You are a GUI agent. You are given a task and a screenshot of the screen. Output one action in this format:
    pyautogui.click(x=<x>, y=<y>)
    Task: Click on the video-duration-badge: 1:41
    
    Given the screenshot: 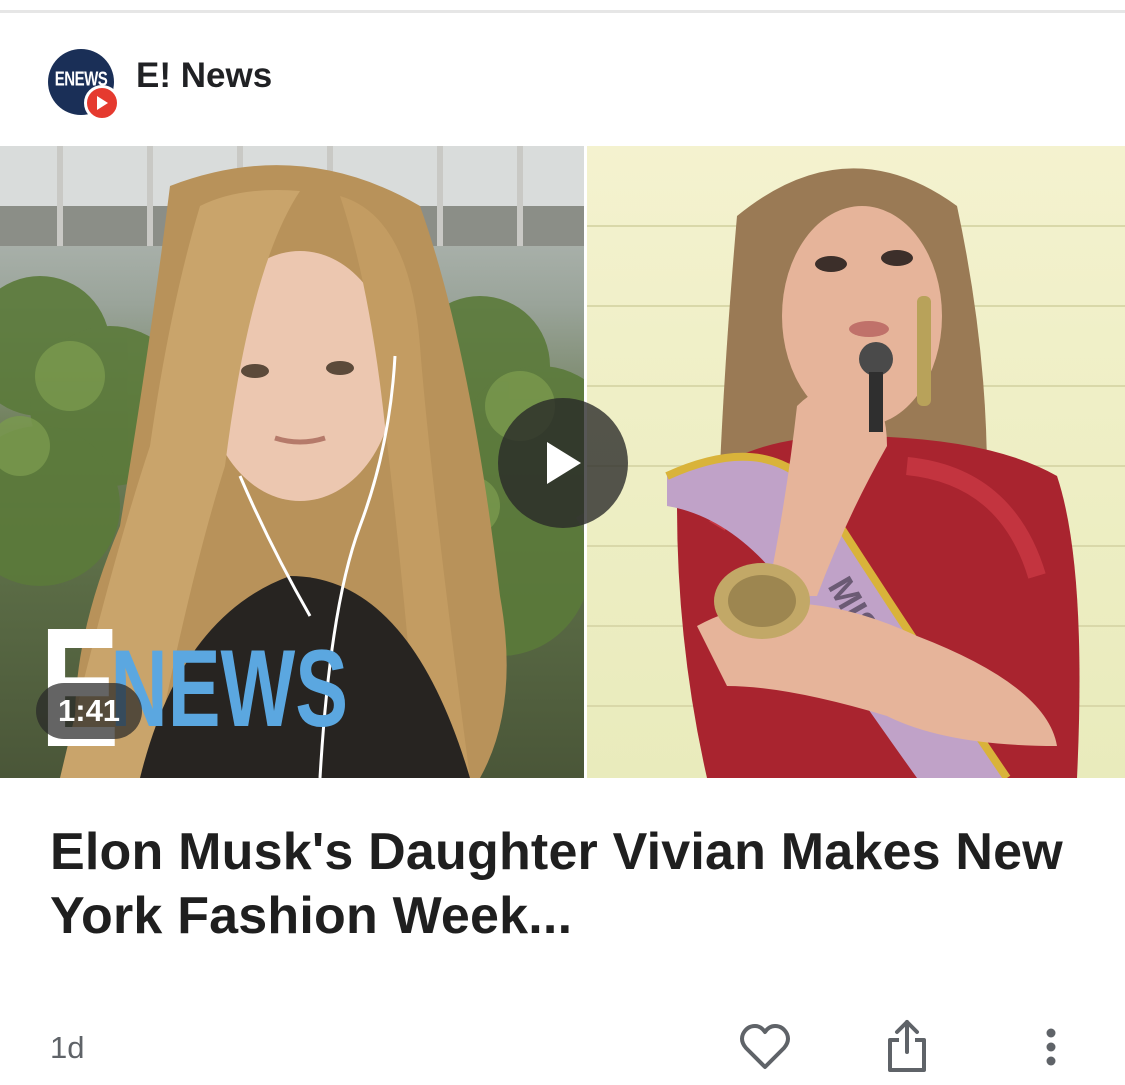 What is the action you would take?
    pyautogui.click(x=89, y=711)
    